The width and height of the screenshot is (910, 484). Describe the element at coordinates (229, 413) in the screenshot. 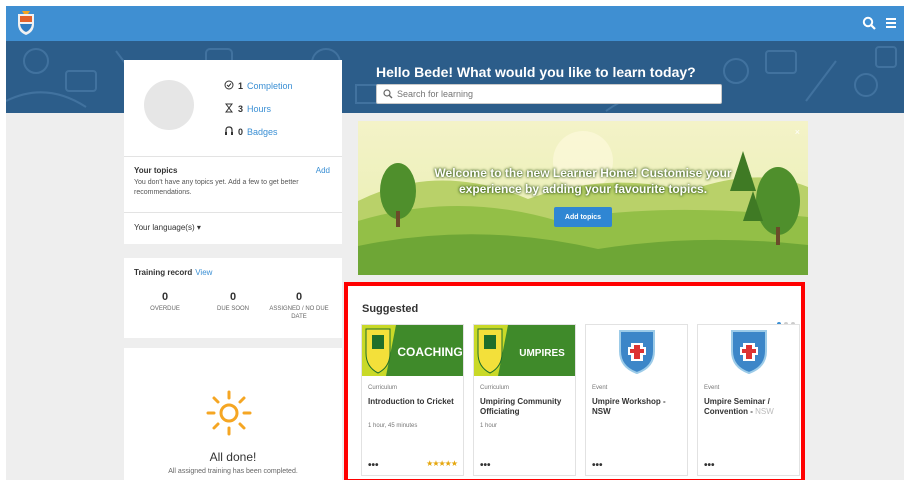

I see `sun-icon` at that location.